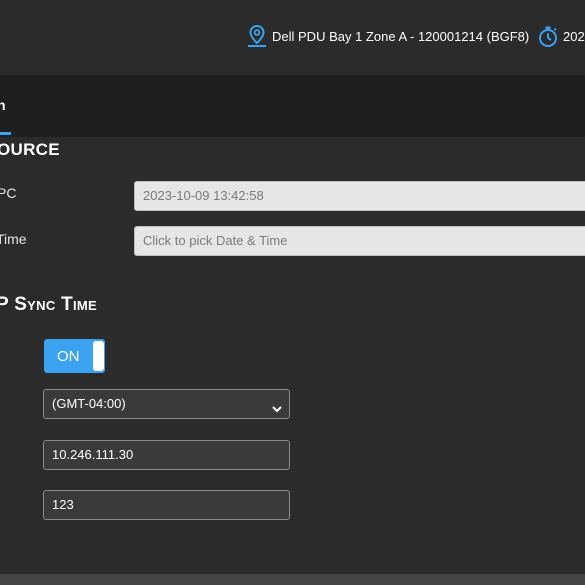 The height and width of the screenshot is (585, 585). I want to click on toggle-knob, so click(98, 356).